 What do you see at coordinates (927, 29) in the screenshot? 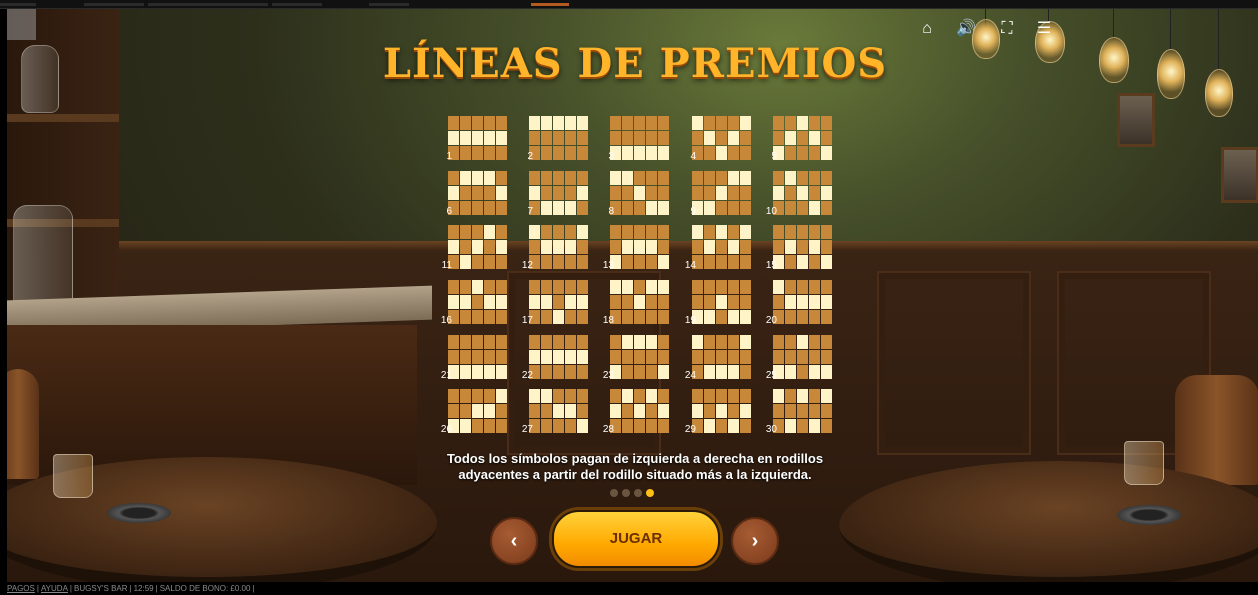
I see `home-icon: ⌂` at bounding box center [927, 29].